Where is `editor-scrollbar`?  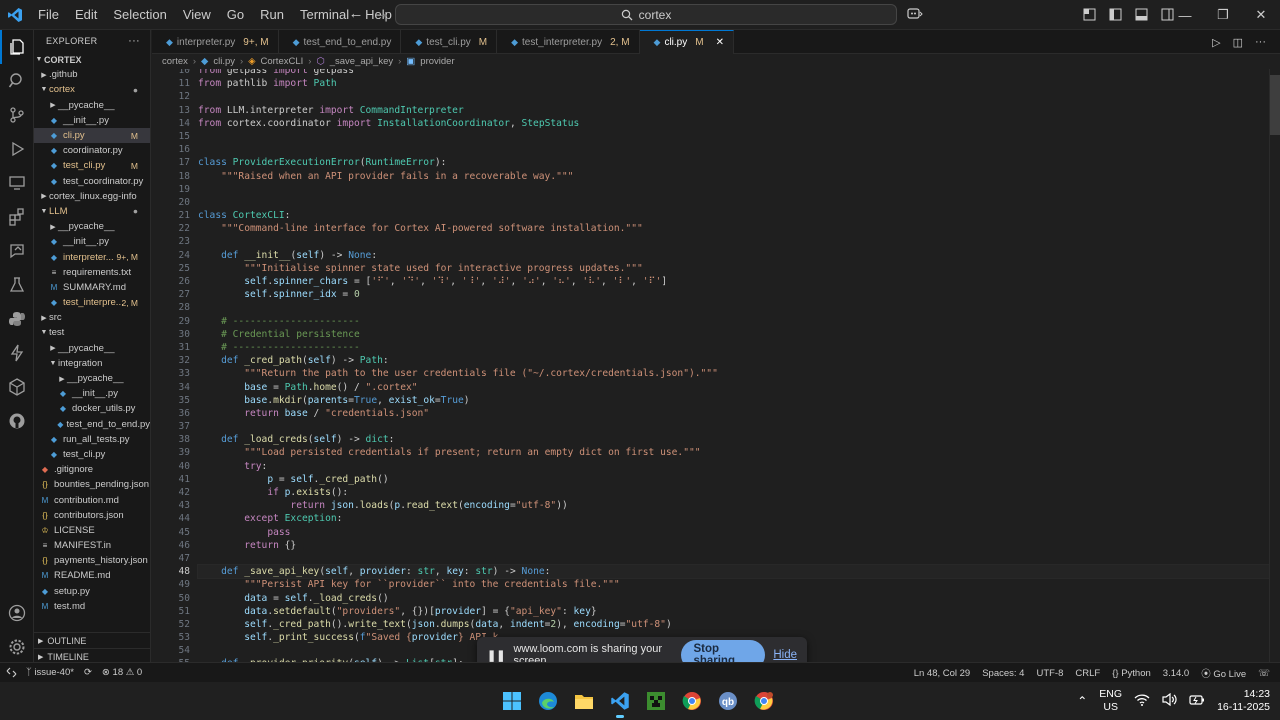
editor-scrollbar is located at coordinates (1274, 365).